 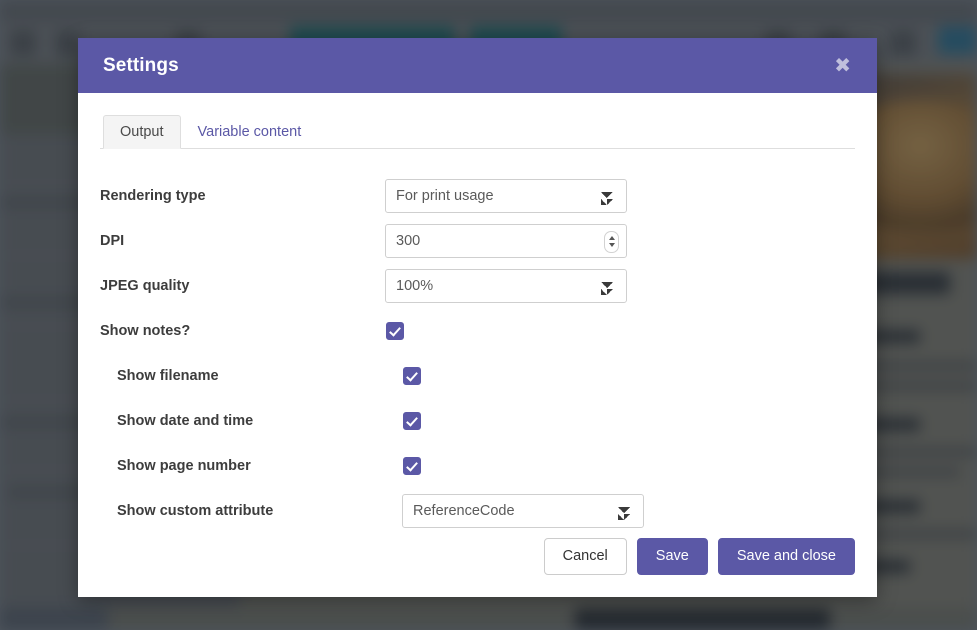 What do you see at coordinates (250, 132) in the screenshot?
I see `tab-variable-content: Variable content` at bounding box center [250, 132].